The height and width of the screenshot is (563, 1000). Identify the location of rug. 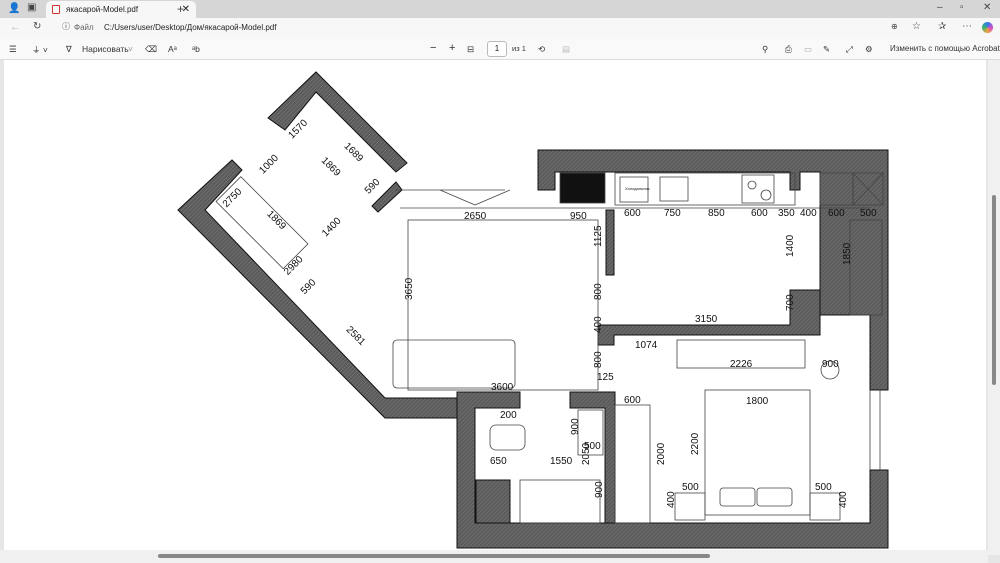
(503, 305).